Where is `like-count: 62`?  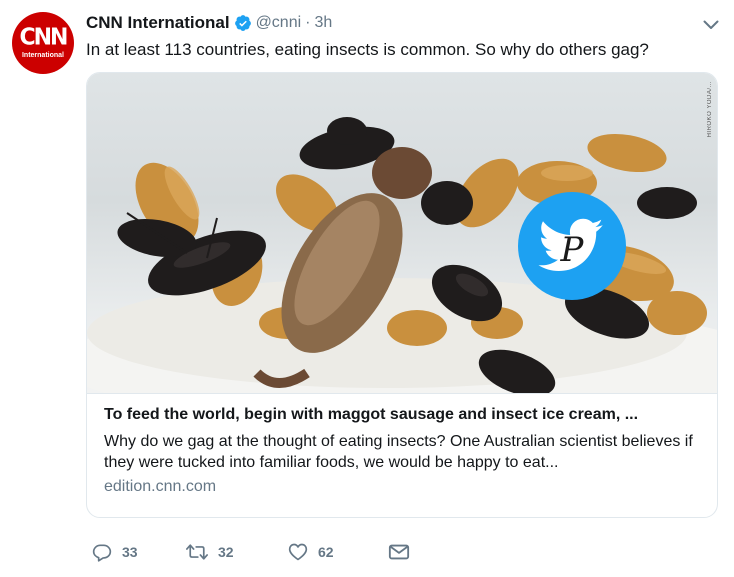 like-count: 62 is located at coordinates (326, 552).